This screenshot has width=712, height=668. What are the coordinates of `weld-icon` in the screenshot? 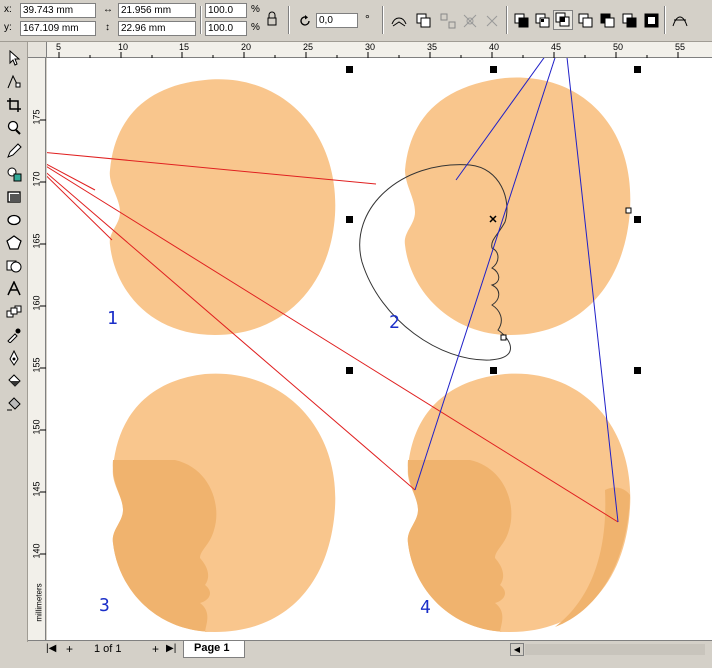 It's located at (521, 20).